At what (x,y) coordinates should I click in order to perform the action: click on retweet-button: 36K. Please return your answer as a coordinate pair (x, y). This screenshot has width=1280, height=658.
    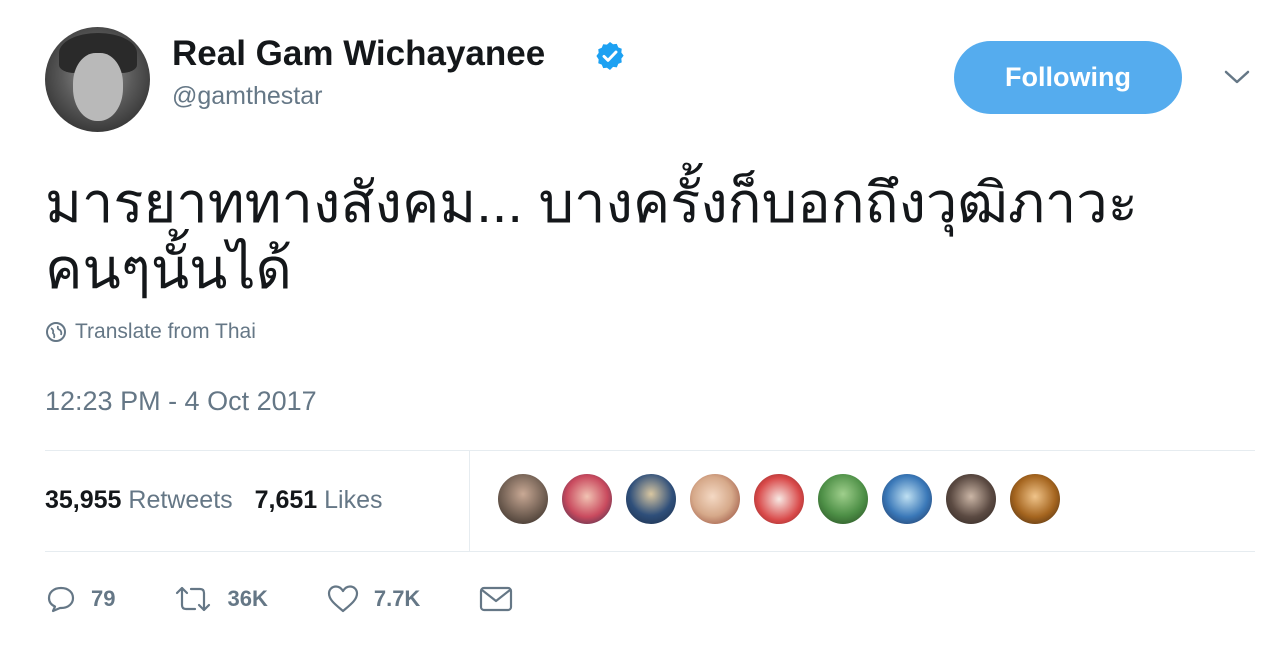
    Looking at the image, I should click on (220, 599).